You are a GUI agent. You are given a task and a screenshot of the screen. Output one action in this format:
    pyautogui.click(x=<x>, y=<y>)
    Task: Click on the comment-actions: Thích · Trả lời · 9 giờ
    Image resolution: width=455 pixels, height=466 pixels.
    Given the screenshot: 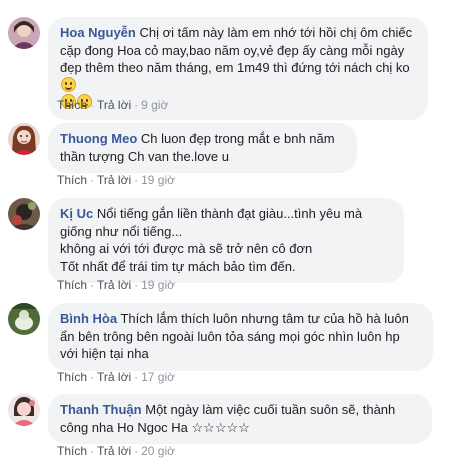 What is the action you would take?
    pyautogui.click(x=112, y=105)
    